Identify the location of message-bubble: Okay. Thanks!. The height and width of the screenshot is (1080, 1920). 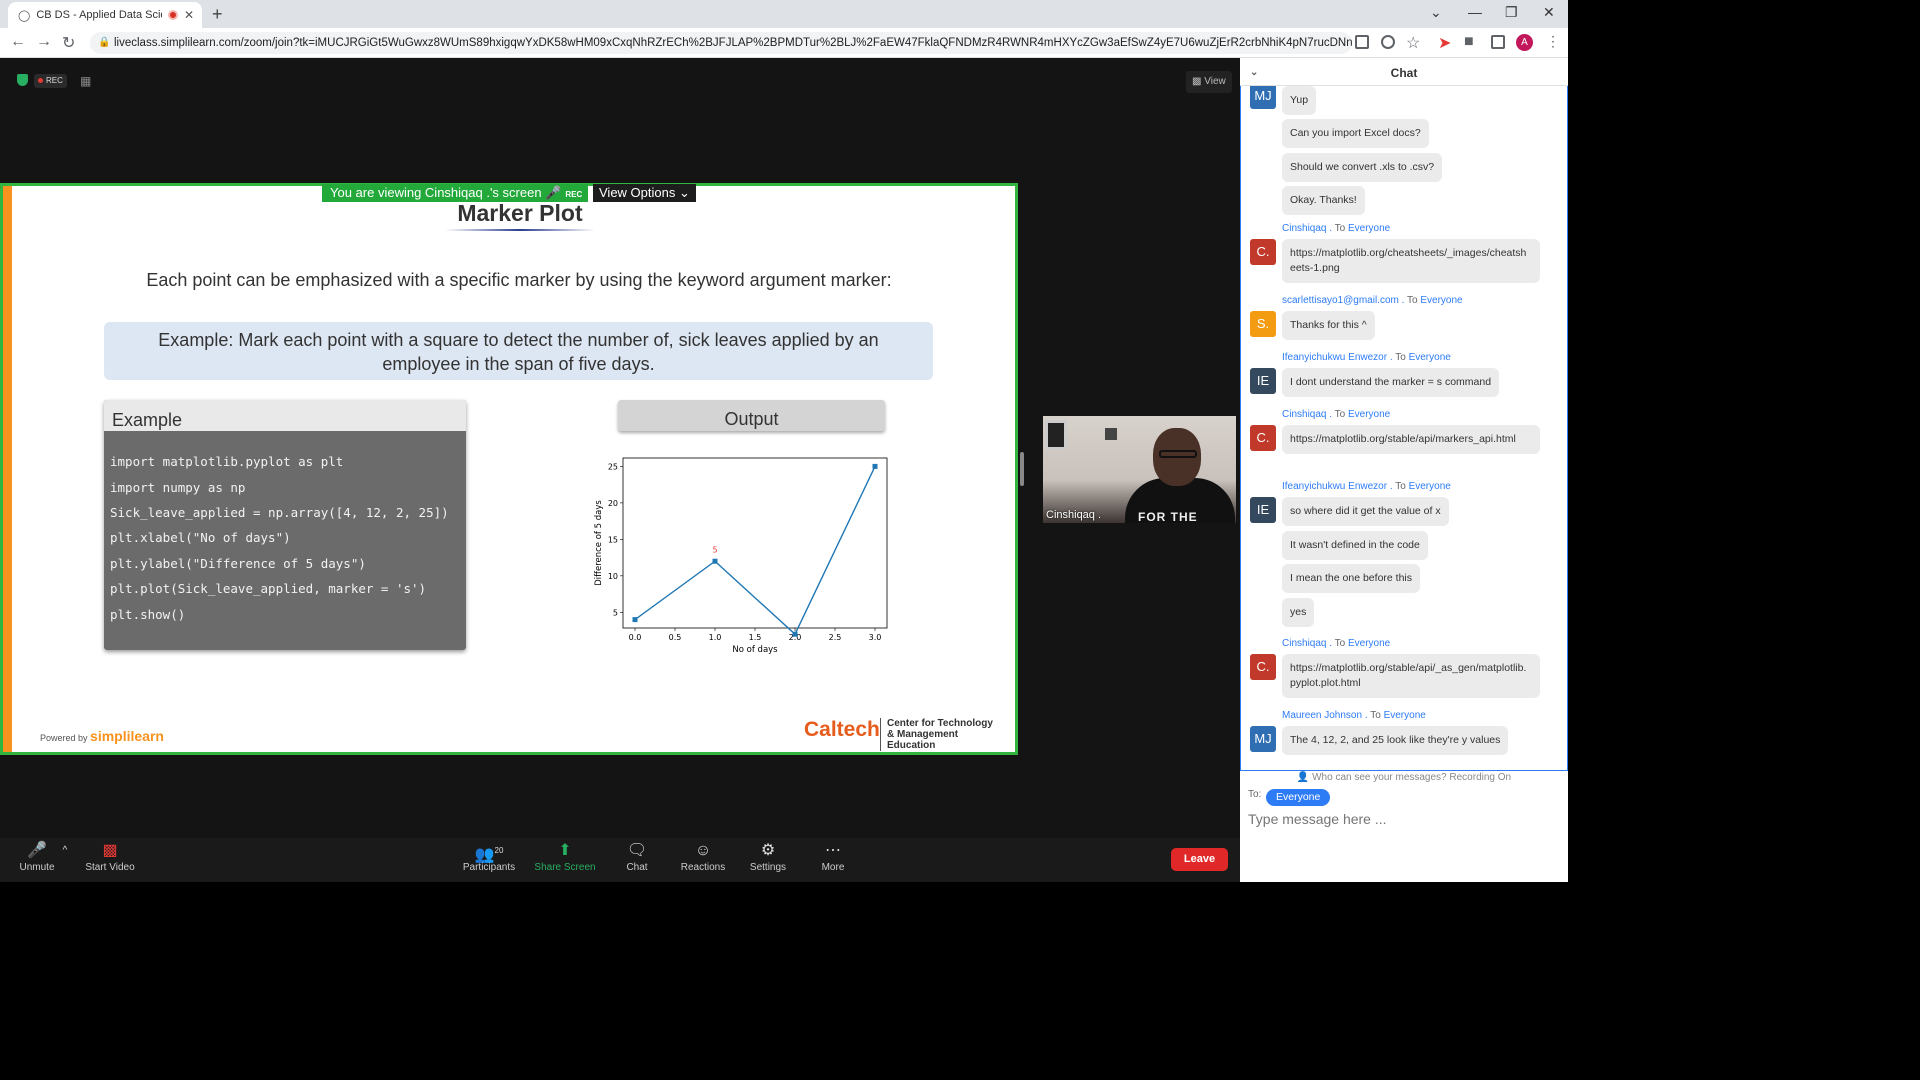
(1323, 200).